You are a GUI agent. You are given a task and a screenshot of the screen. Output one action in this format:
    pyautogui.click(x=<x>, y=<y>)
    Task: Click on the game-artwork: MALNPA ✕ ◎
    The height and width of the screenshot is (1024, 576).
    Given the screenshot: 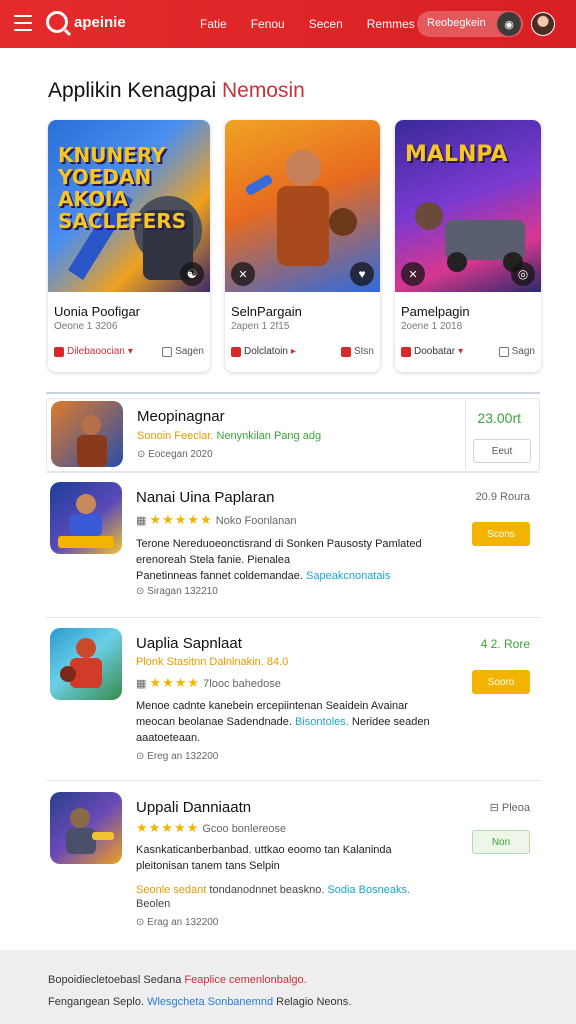 What is the action you would take?
    pyautogui.click(x=468, y=206)
    